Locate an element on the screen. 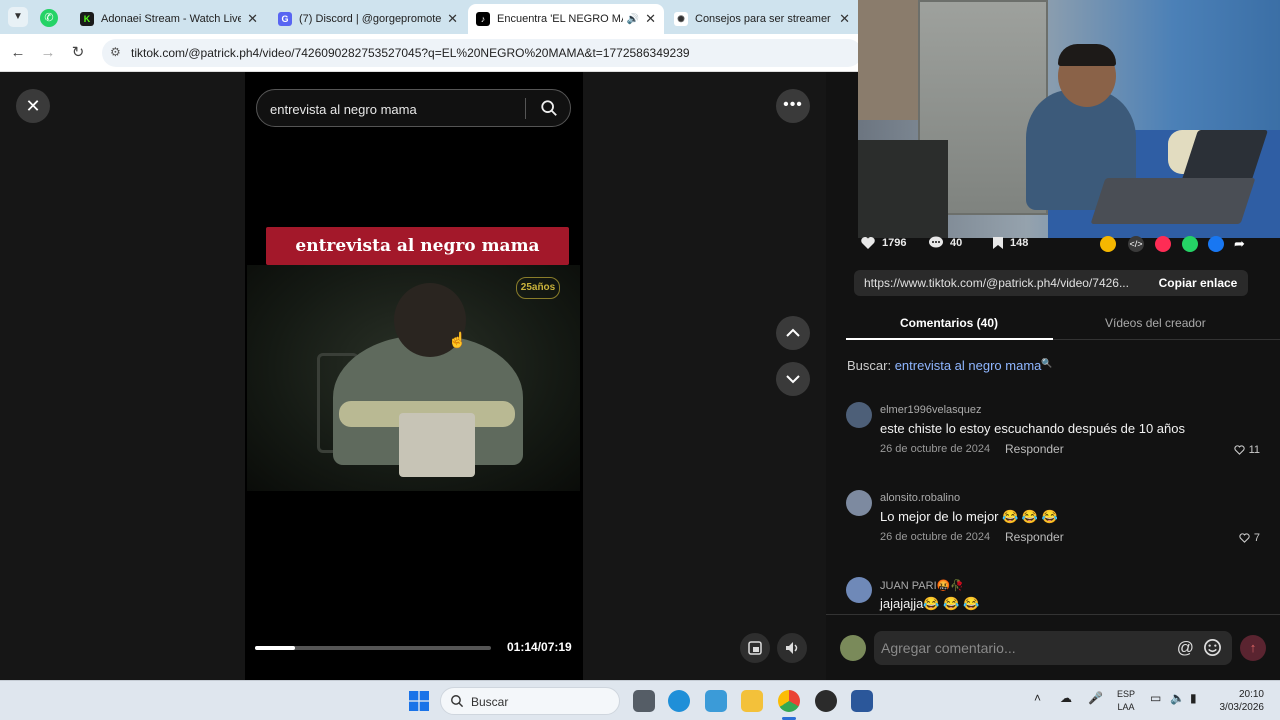 Image resolution: width=1280 pixels, height=720 pixels. share-icon: ➦ is located at coordinates (1242, 244).